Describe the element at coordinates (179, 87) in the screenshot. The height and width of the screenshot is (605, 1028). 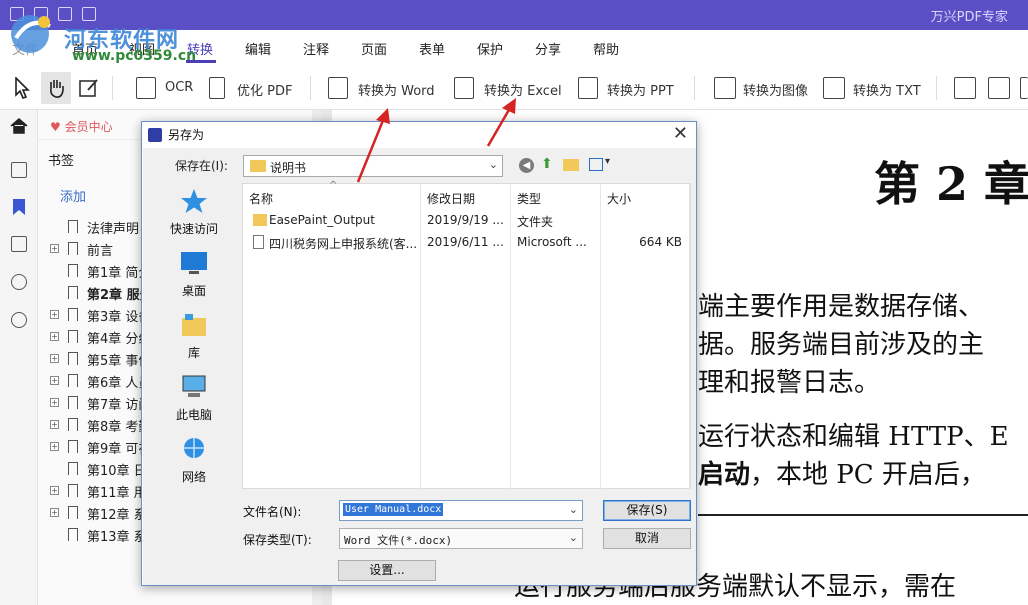
I see `ocr-button: OCR` at that location.